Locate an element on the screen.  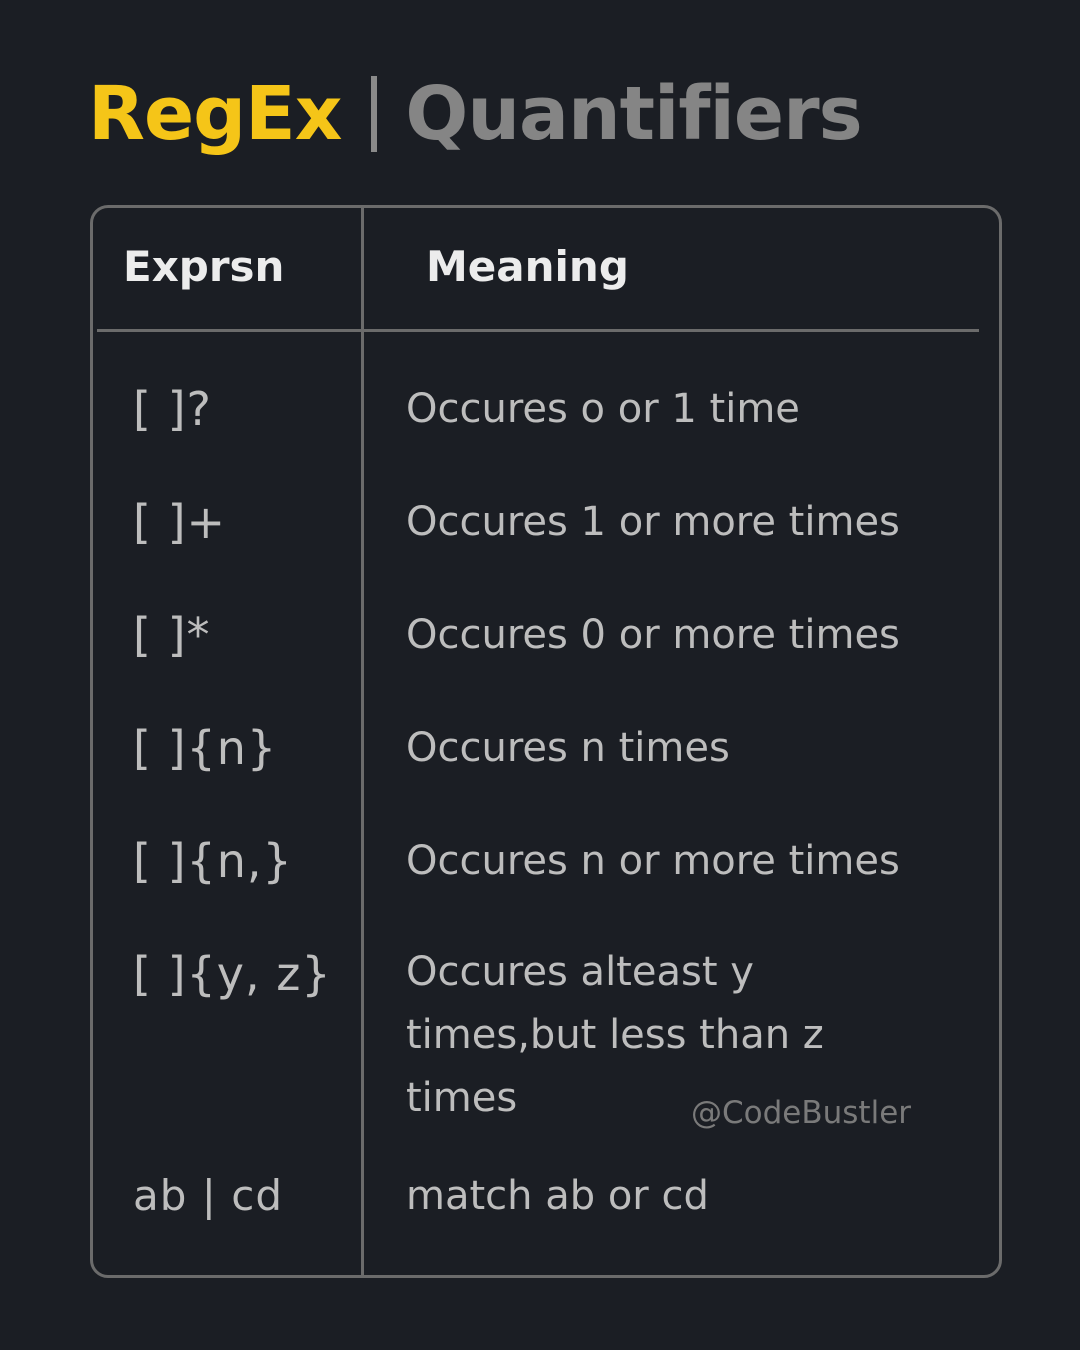
row-expression: ab | cd is located at coordinates (208, 1195).